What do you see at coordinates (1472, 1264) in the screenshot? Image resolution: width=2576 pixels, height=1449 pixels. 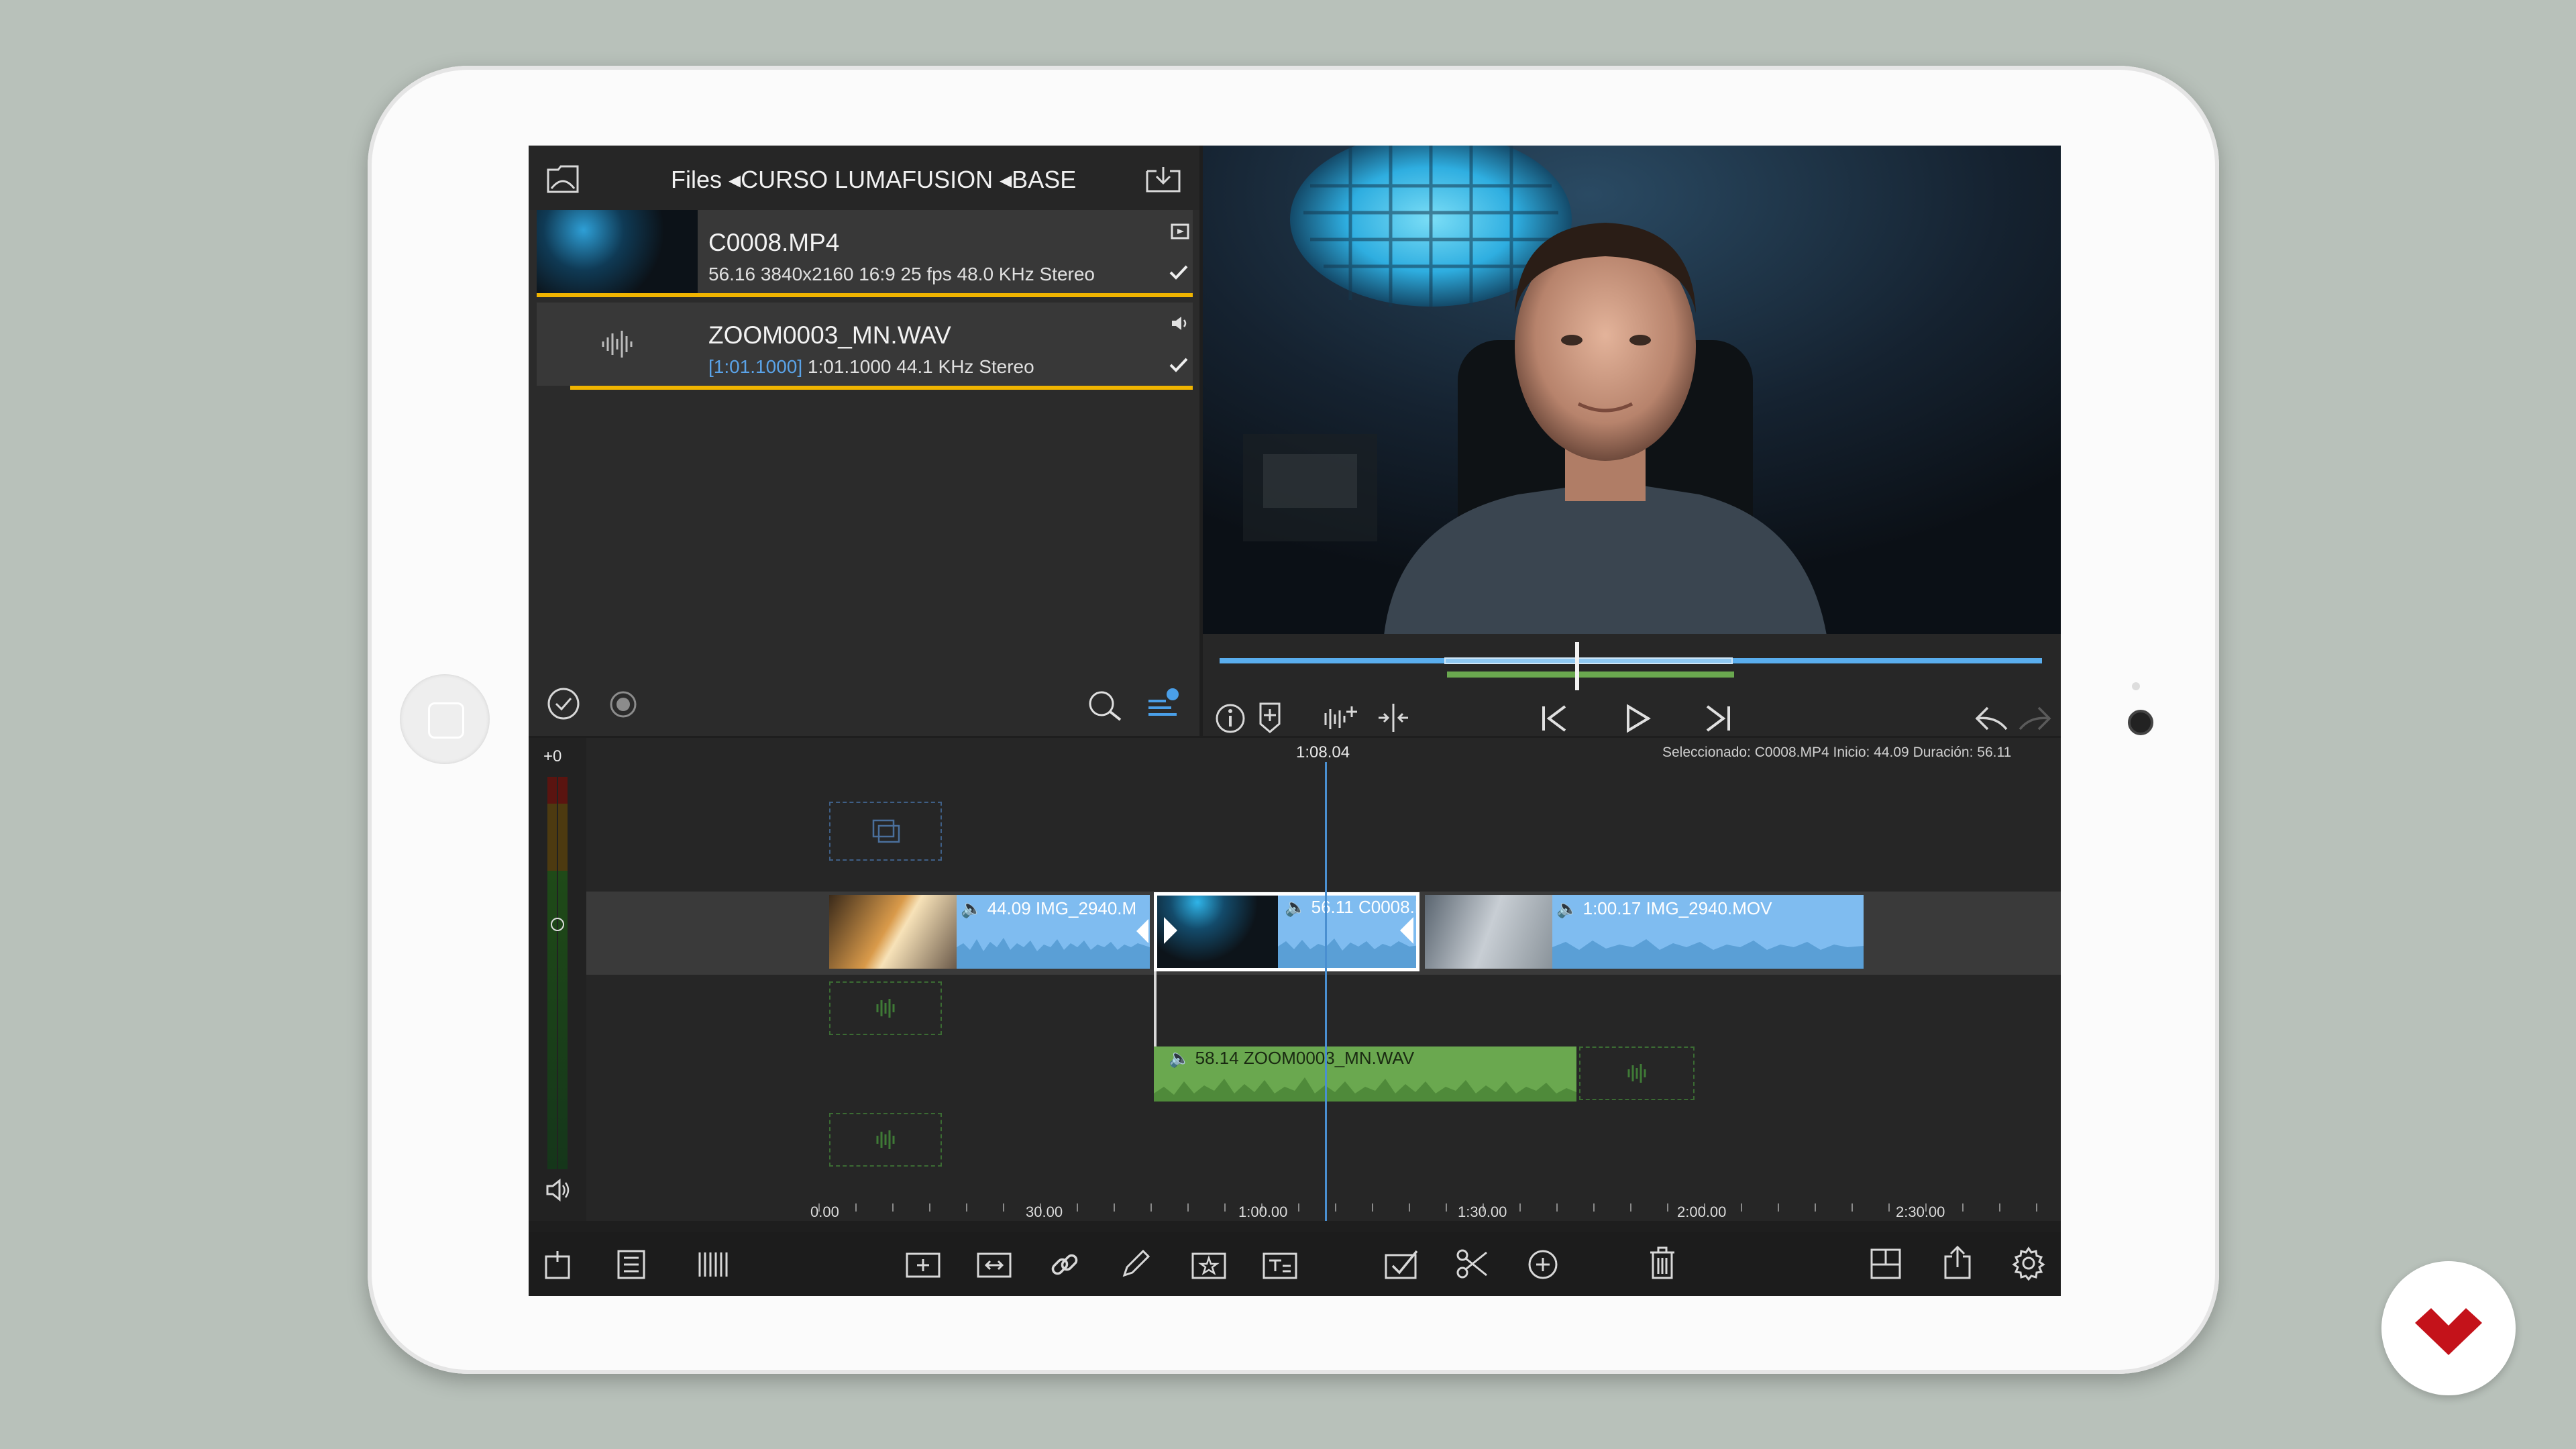 I see `split-scissors-icon` at bounding box center [1472, 1264].